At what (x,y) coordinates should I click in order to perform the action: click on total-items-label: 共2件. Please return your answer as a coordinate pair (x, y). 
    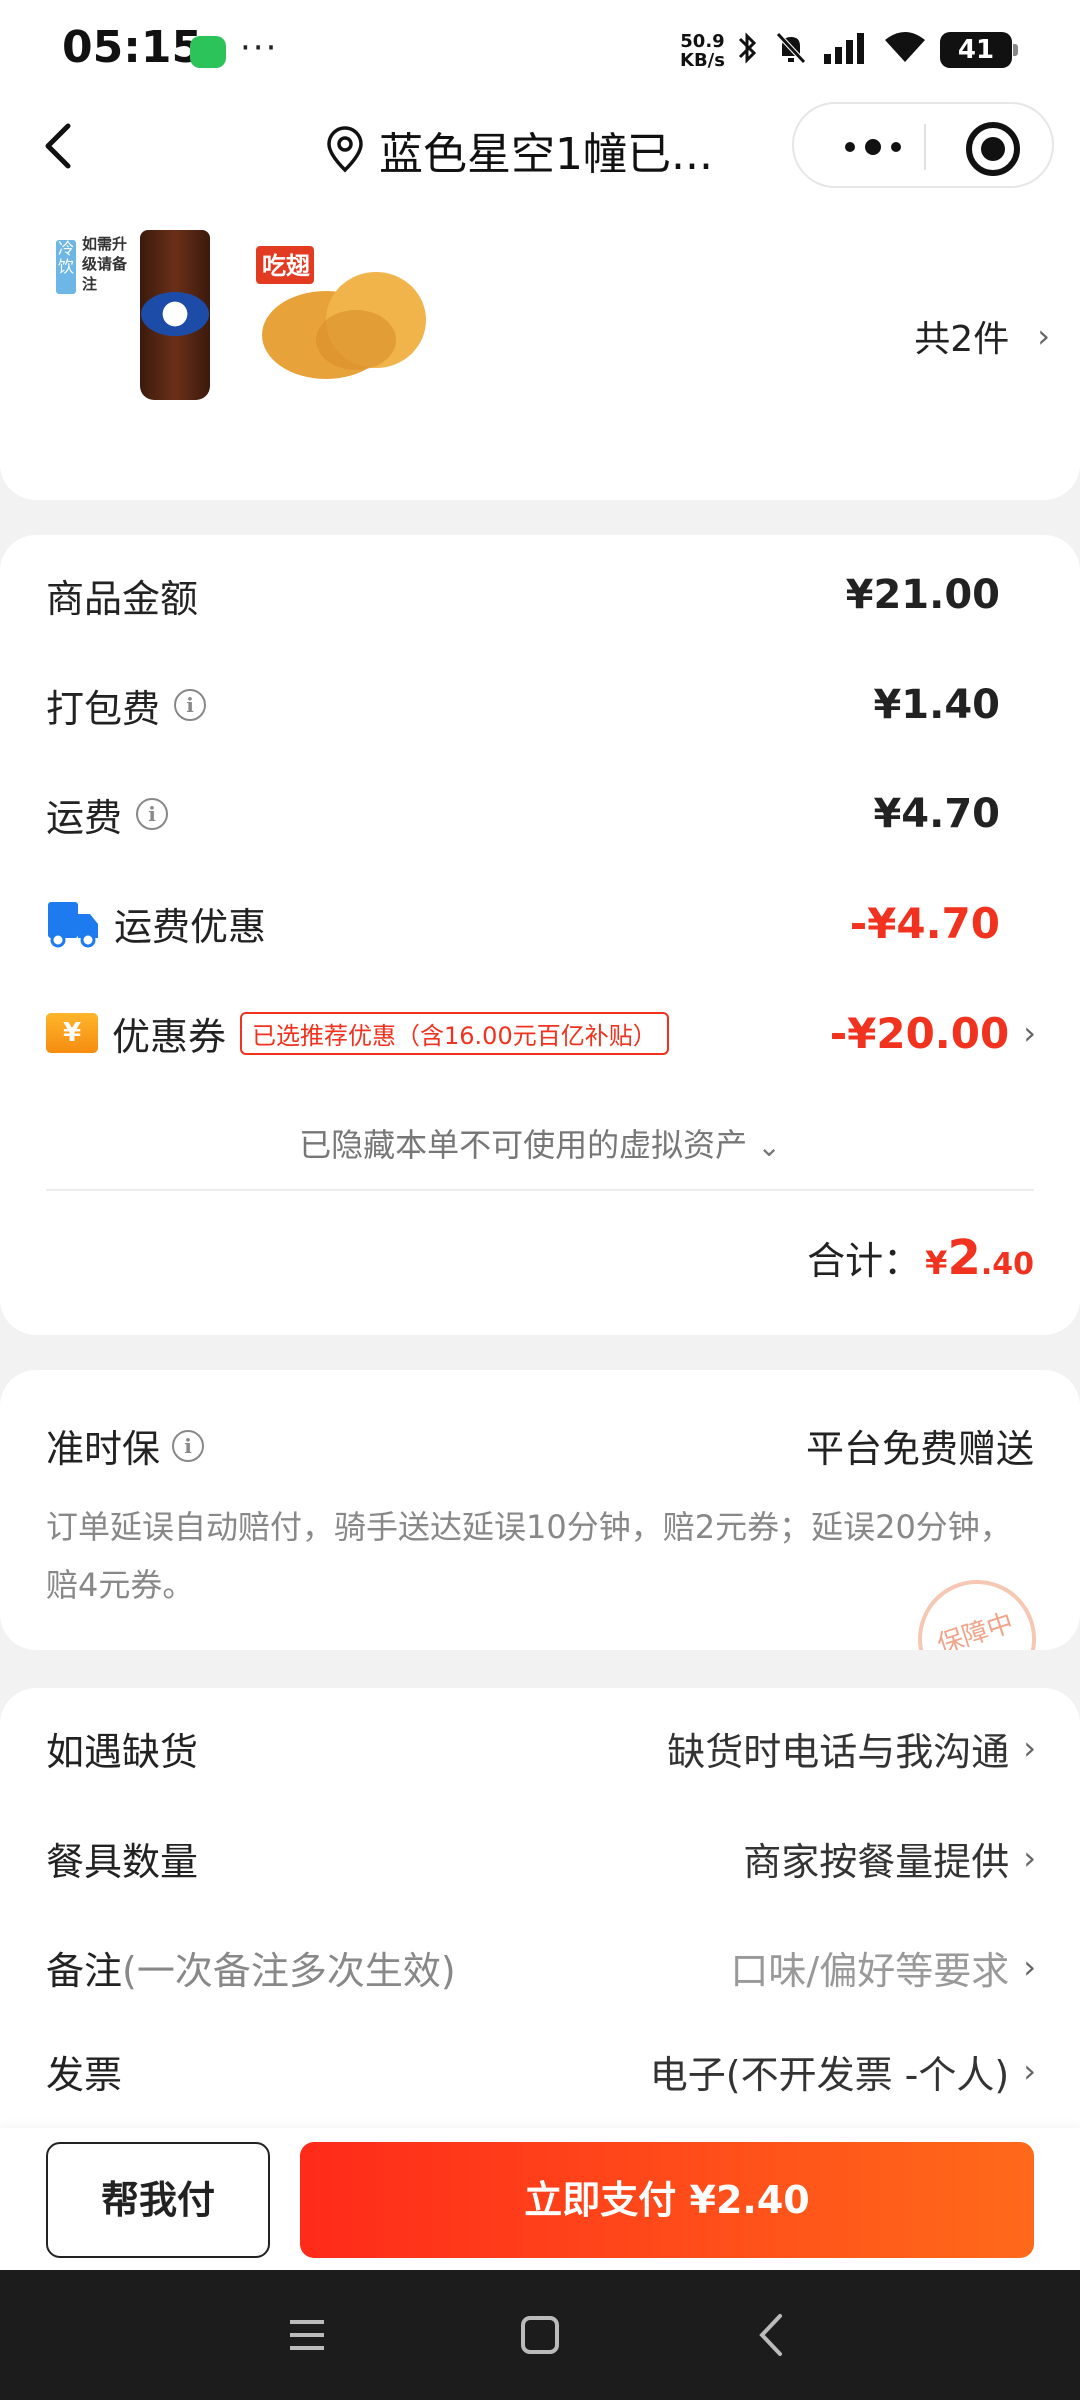
    Looking at the image, I should click on (962, 339).